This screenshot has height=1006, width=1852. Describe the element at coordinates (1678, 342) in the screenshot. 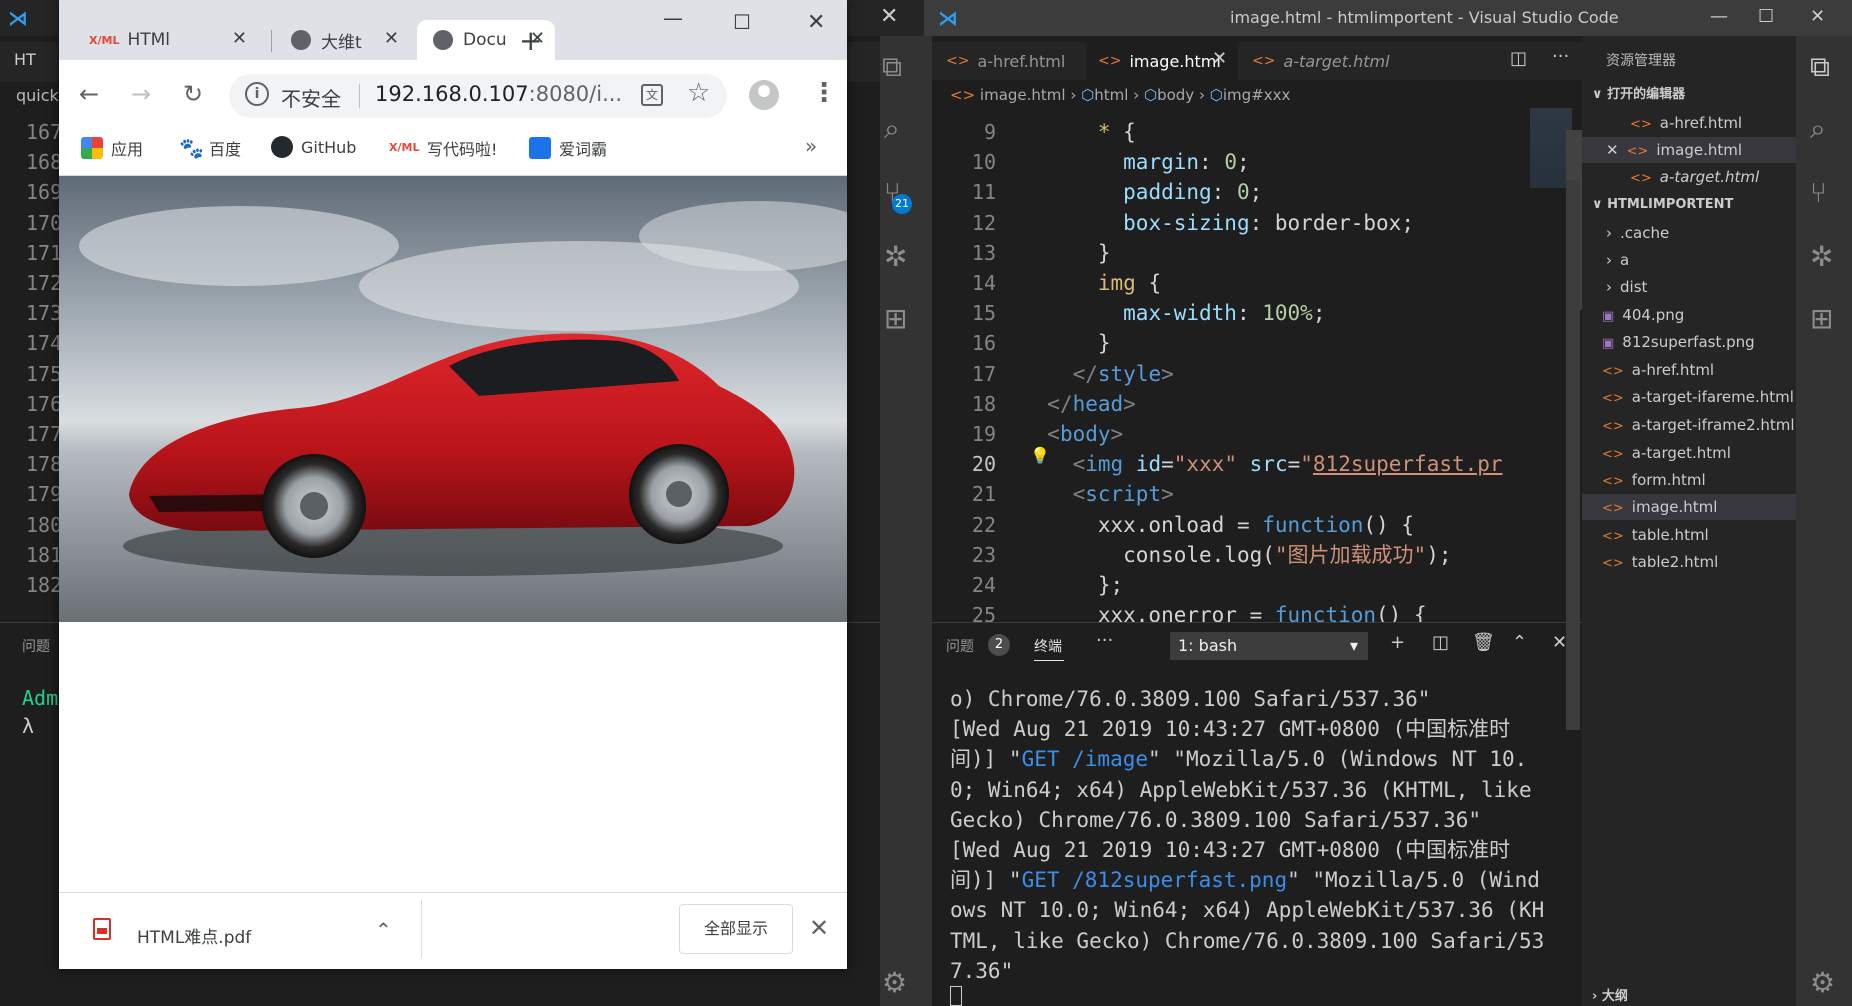

I see `file-812superfast-png: ▣ 812superfast.png` at that location.